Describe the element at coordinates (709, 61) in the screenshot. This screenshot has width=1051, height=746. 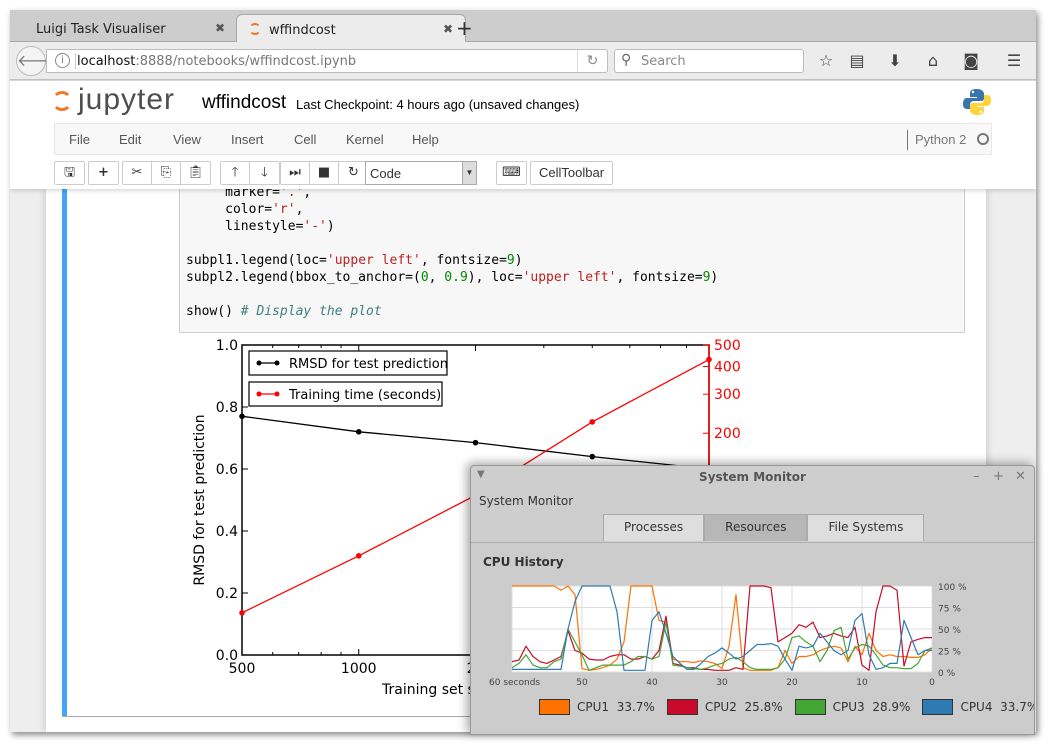
I see `search-input: ⚲ Search` at that location.